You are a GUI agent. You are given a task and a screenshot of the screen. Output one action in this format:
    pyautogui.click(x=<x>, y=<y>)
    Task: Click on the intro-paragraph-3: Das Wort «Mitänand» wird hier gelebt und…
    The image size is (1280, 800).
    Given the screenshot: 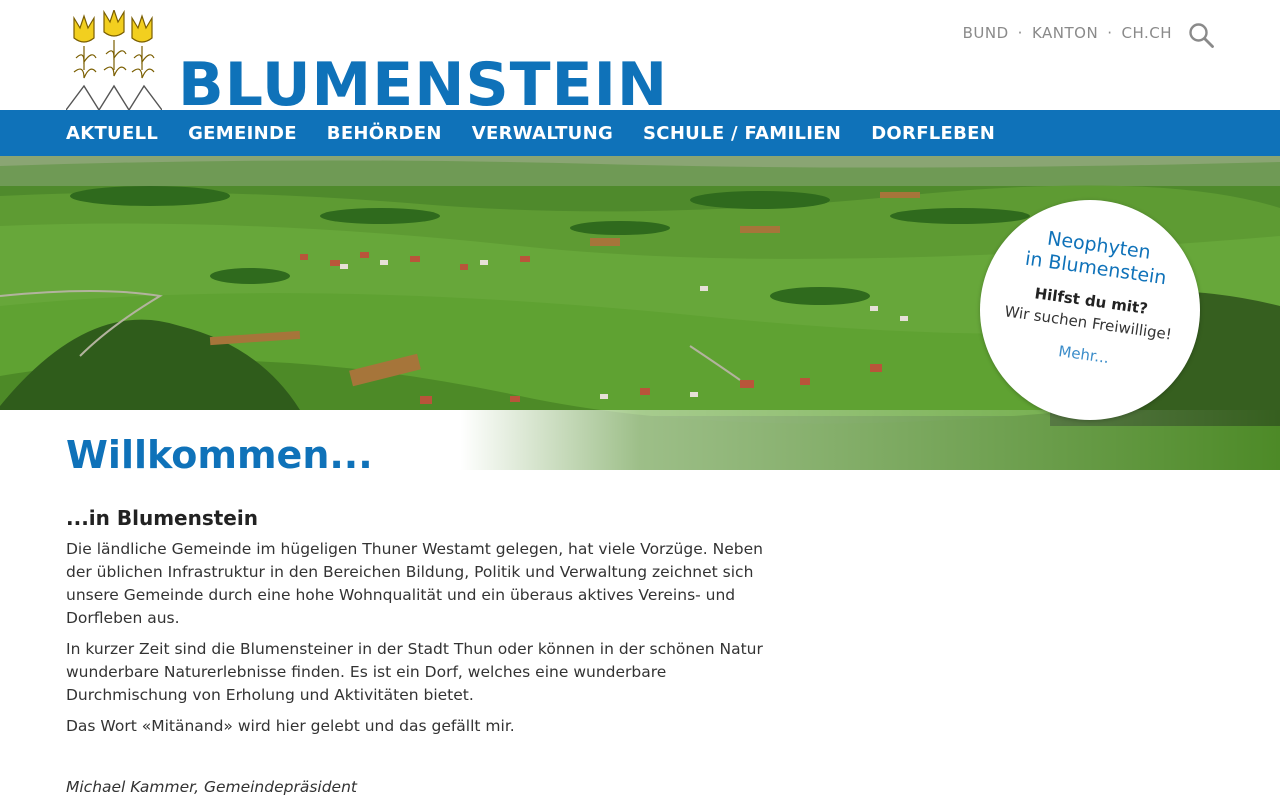 What is the action you would take?
    pyautogui.click(x=290, y=726)
    